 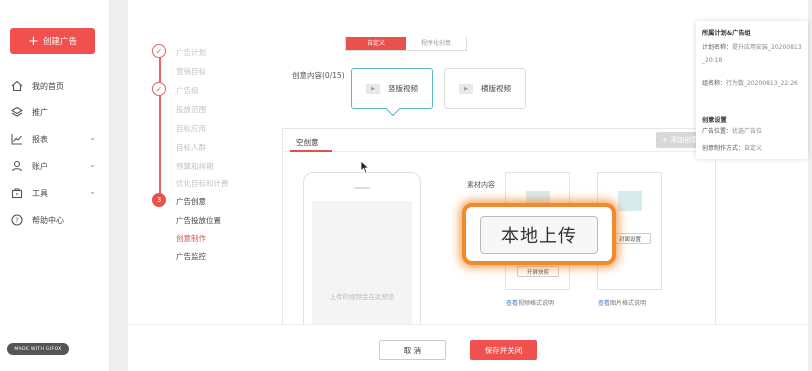 I want to click on group-name-value: 行为数_20200813_22:26, so click(x=762, y=83).